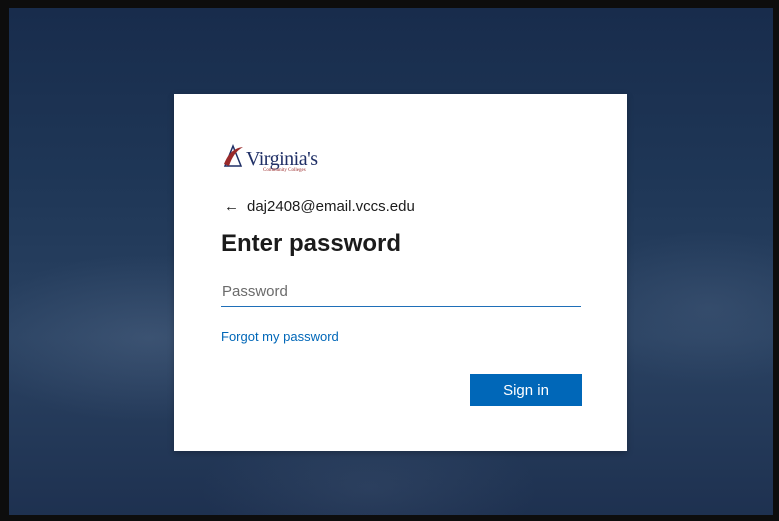  Describe the element at coordinates (231, 206) in the screenshot. I see `arrow-left-icon: ←` at that location.